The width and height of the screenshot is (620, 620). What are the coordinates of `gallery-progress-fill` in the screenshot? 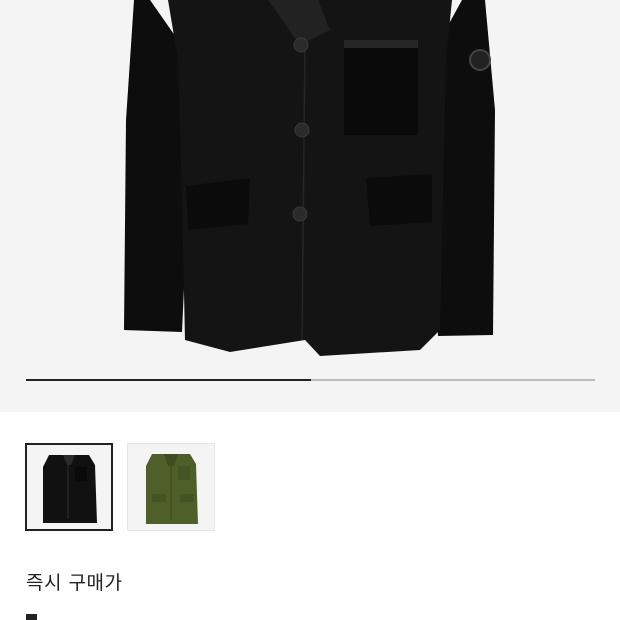 It's located at (168, 380).